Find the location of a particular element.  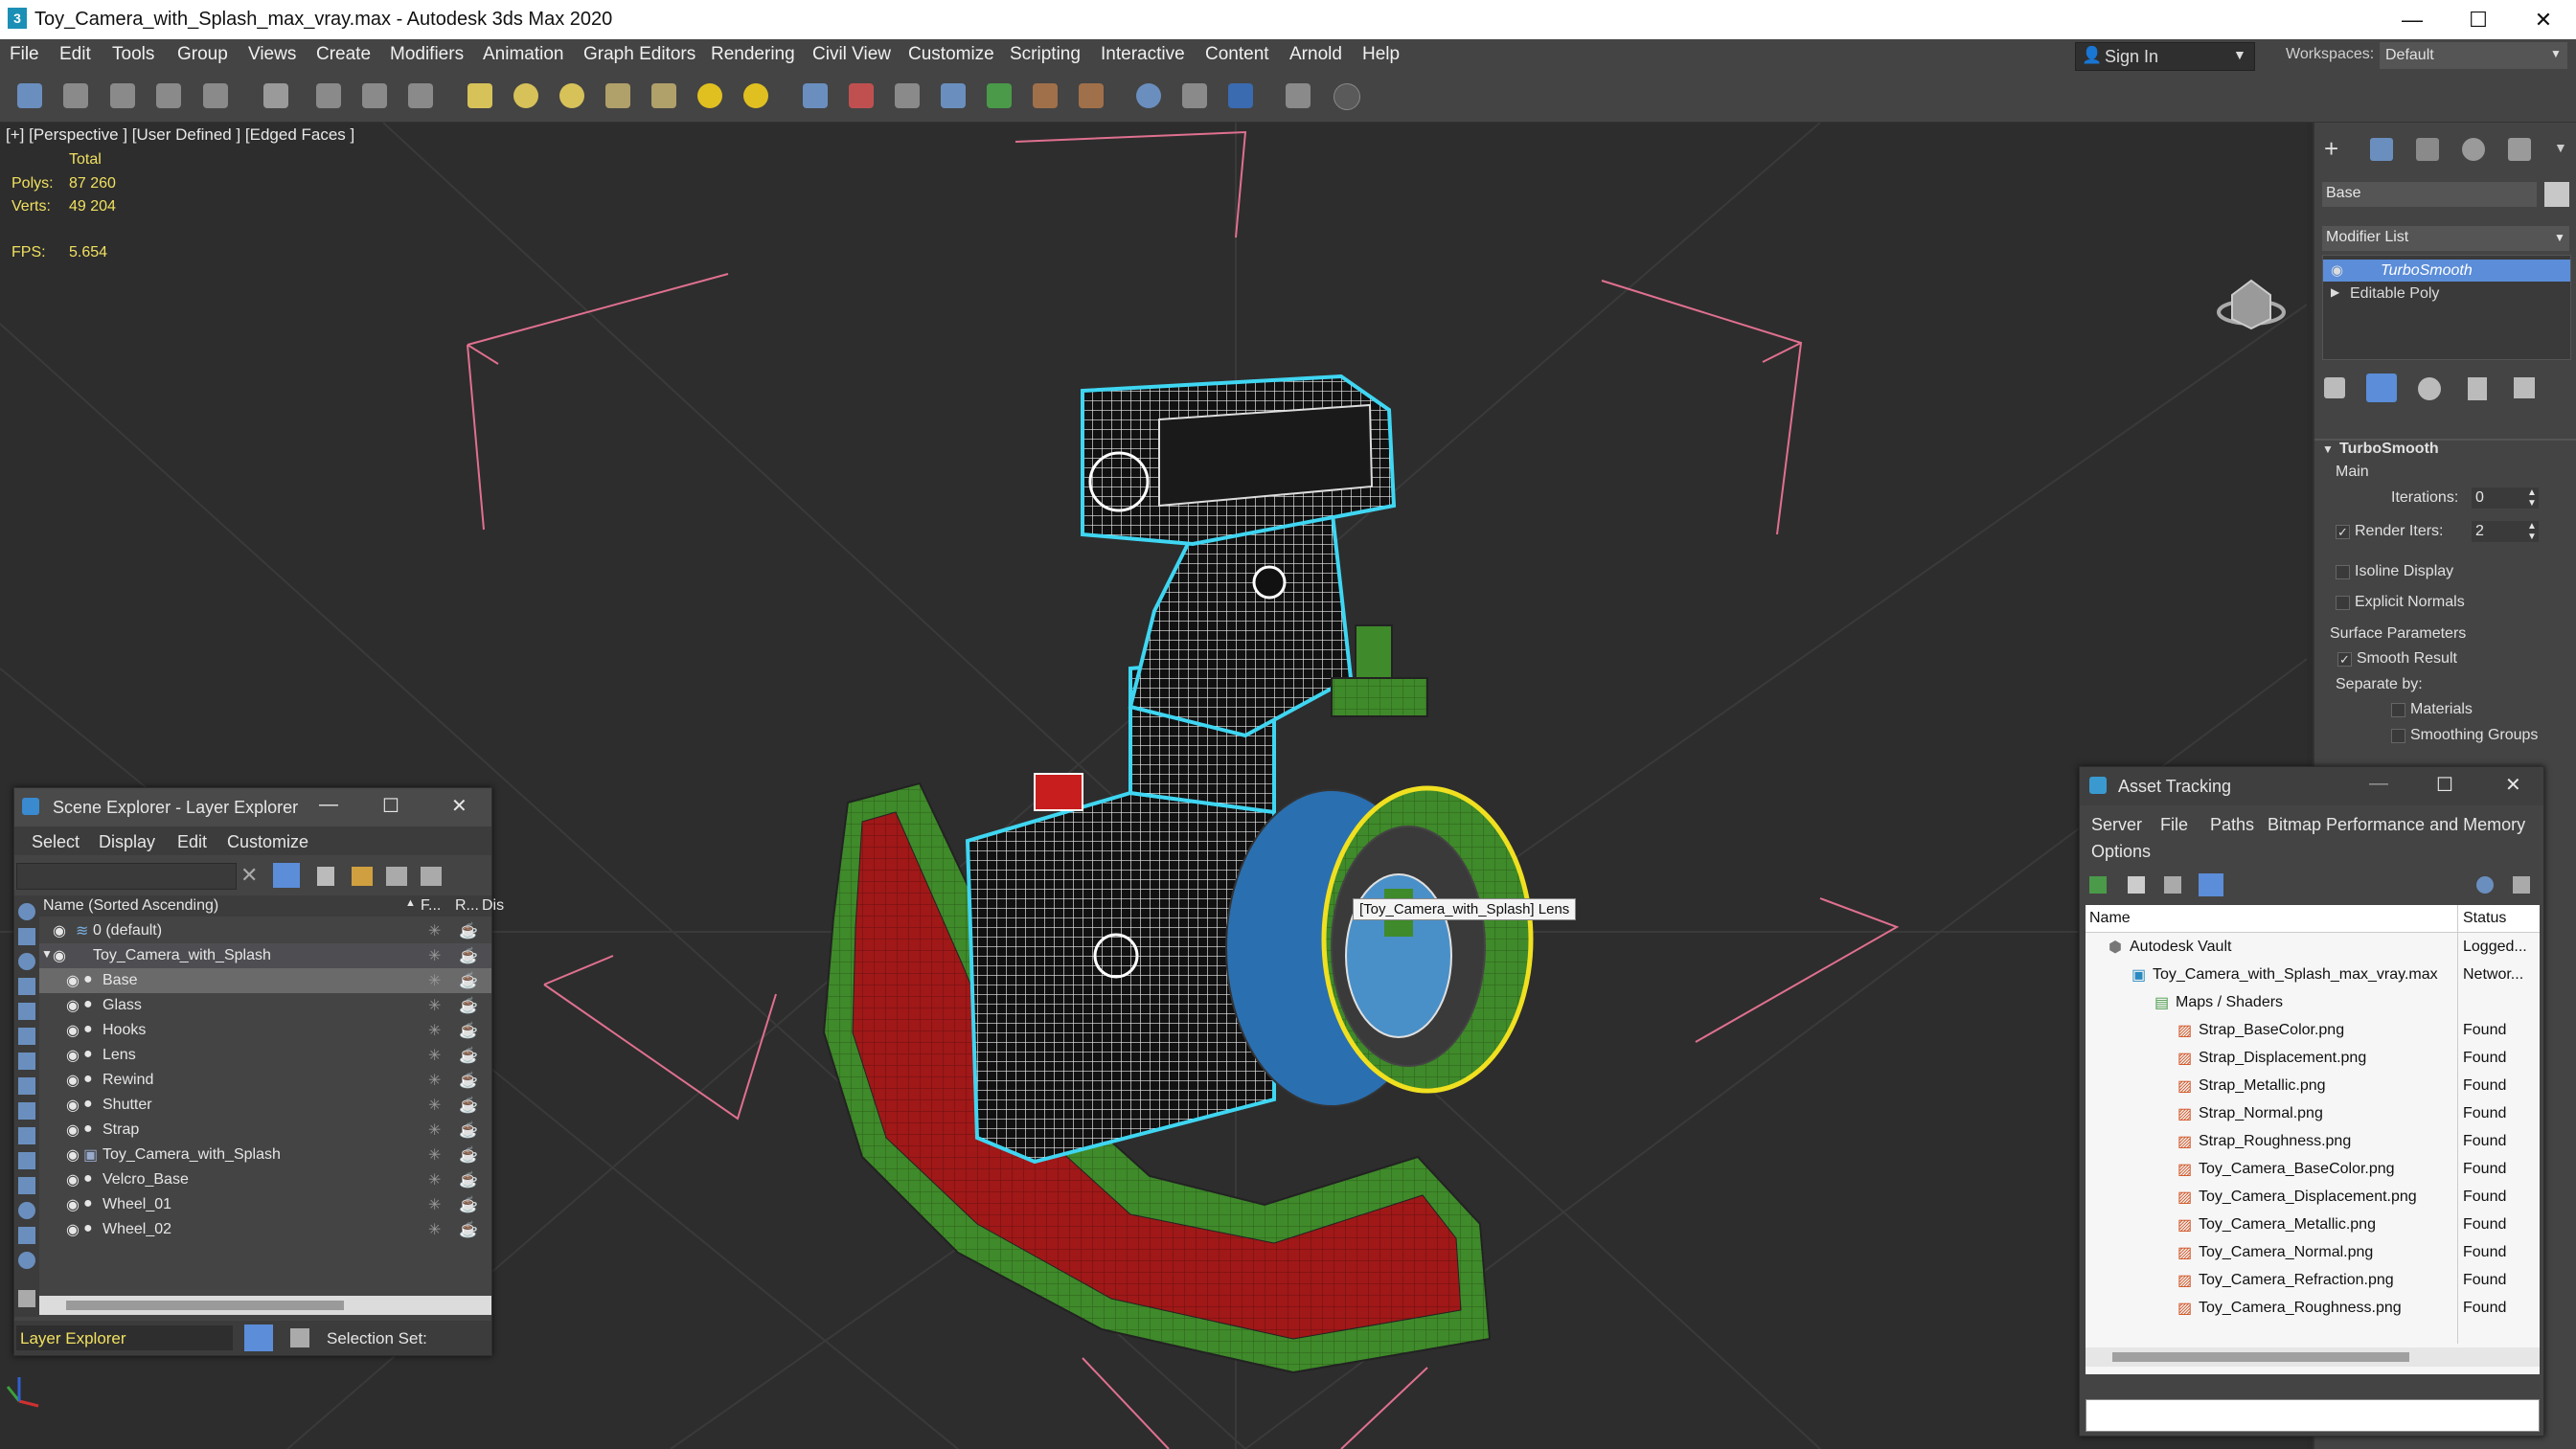

link-icon is located at coordinates (123, 95).